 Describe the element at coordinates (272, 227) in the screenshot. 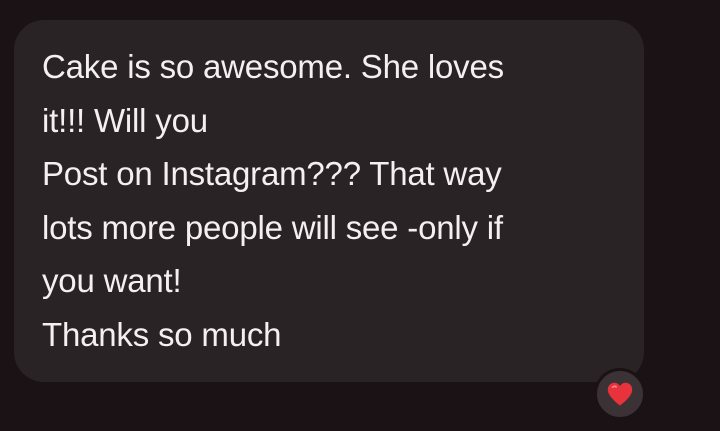

I see `message-line: lots more people will see -only if` at that location.